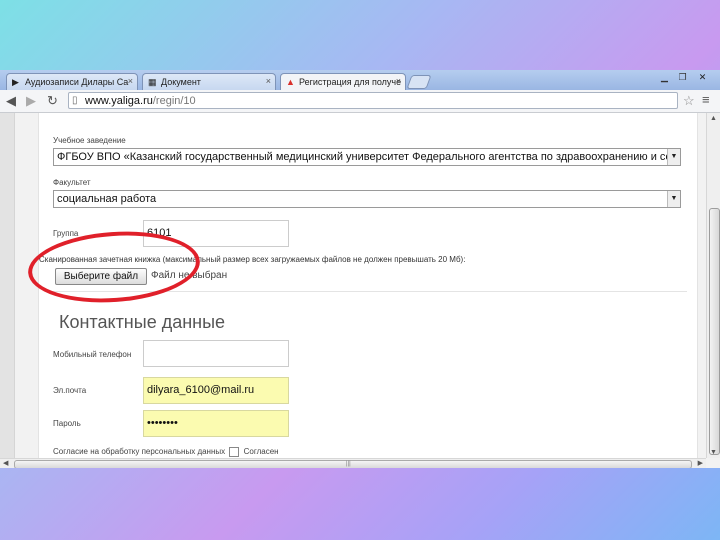 This screenshot has height=540, width=720. Describe the element at coordinates (77, 82) in the screenshot. I see `tab-label: Аудиозаписи Дилары Са` at that location.